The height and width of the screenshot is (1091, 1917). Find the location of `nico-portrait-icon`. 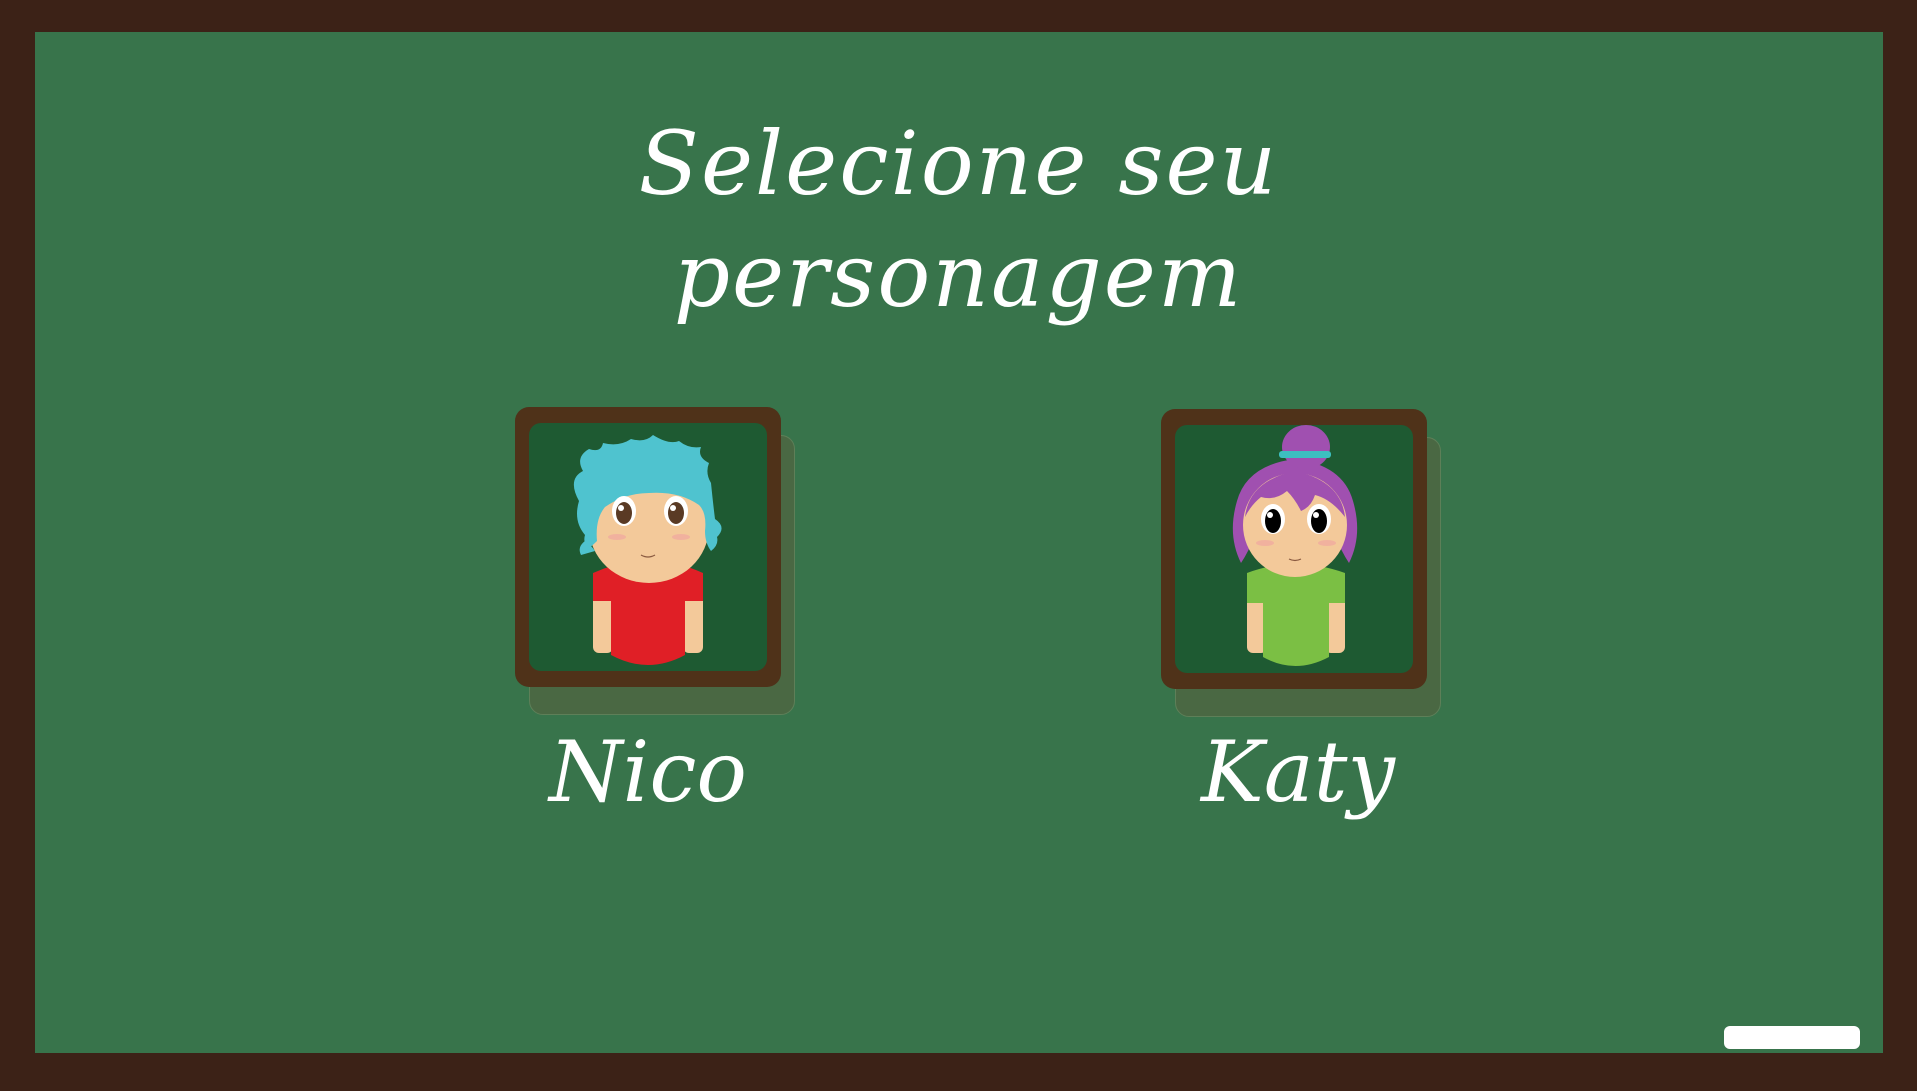

nico-portrait-icon is located at coordinates (648, 547).